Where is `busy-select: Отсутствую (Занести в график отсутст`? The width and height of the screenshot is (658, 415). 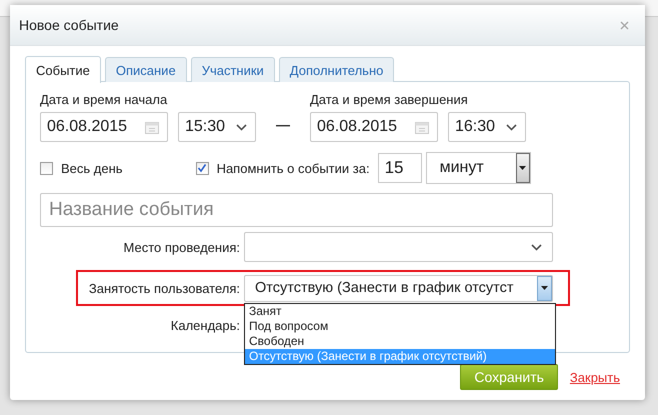
busy-select: Отсутствую (Занести в график отсутст is located at coordinates (398, 288).